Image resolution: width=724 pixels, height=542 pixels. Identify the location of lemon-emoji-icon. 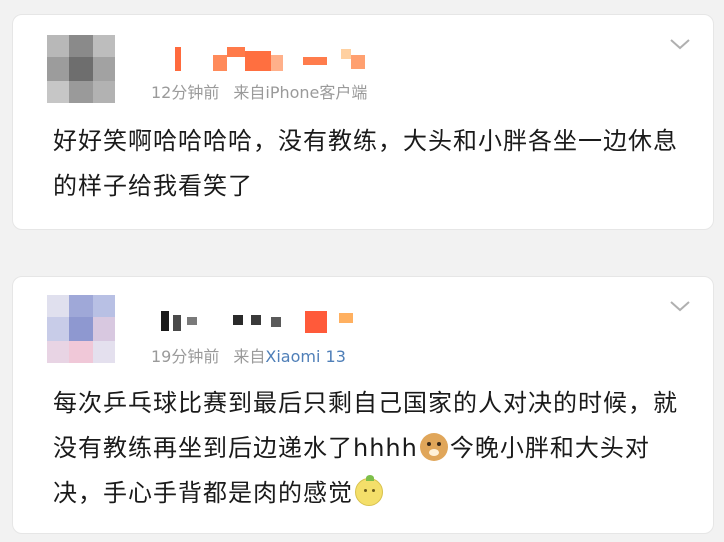
(369, 490).